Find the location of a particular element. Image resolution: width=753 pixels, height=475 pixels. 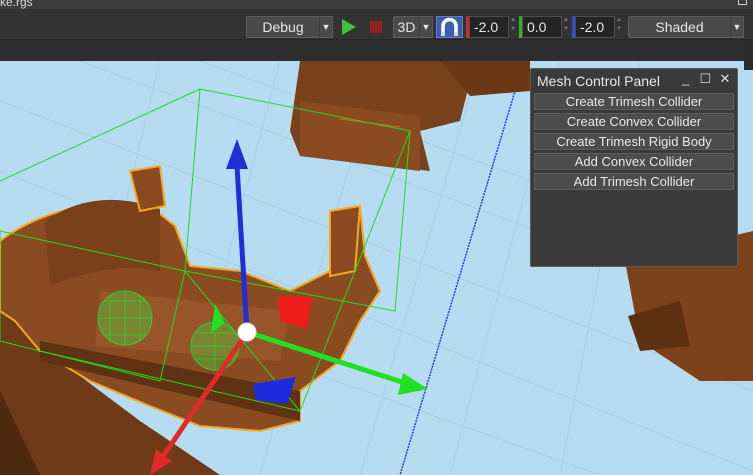

viewport-header is located at coordinates (376, 50).